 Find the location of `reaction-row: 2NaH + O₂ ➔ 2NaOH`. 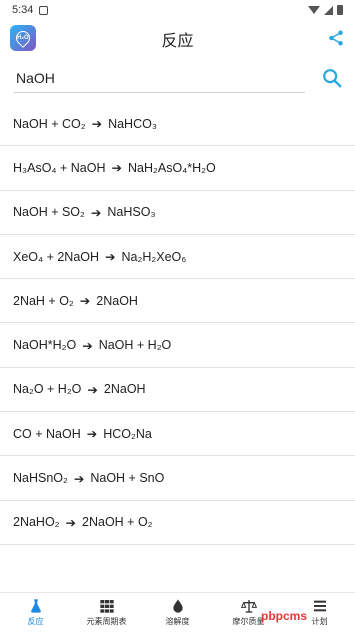

reaction-row: 2NaH + O₂ ➔ 2NaOH is located at coordinates (177, 301).